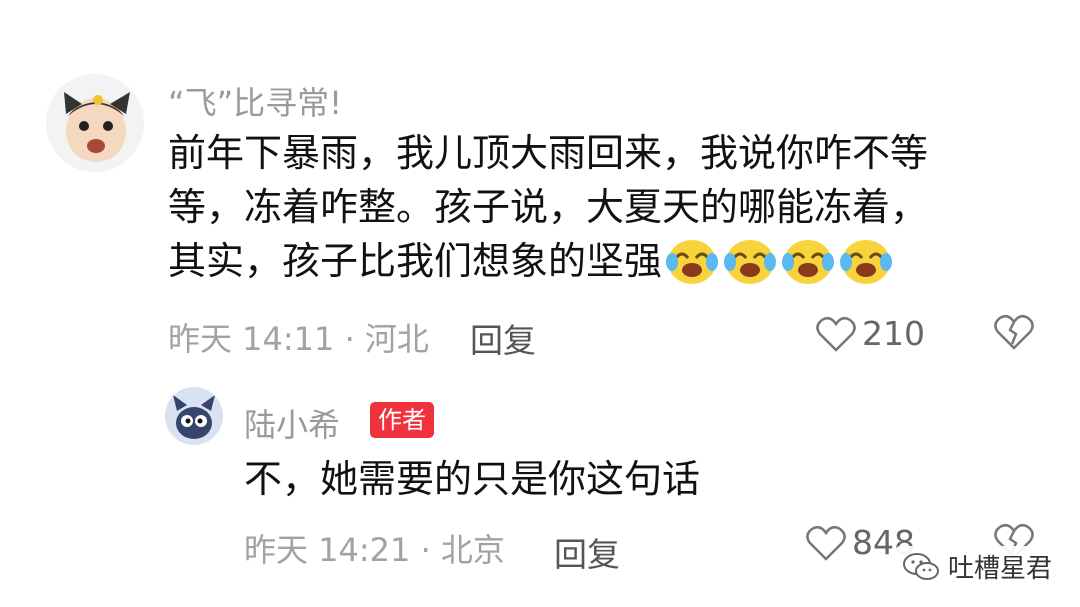 The image size is (1080, 607). I want to click on comment-line-3-text: 其实，孩子比我们想象的坚强, so click(415, 261).